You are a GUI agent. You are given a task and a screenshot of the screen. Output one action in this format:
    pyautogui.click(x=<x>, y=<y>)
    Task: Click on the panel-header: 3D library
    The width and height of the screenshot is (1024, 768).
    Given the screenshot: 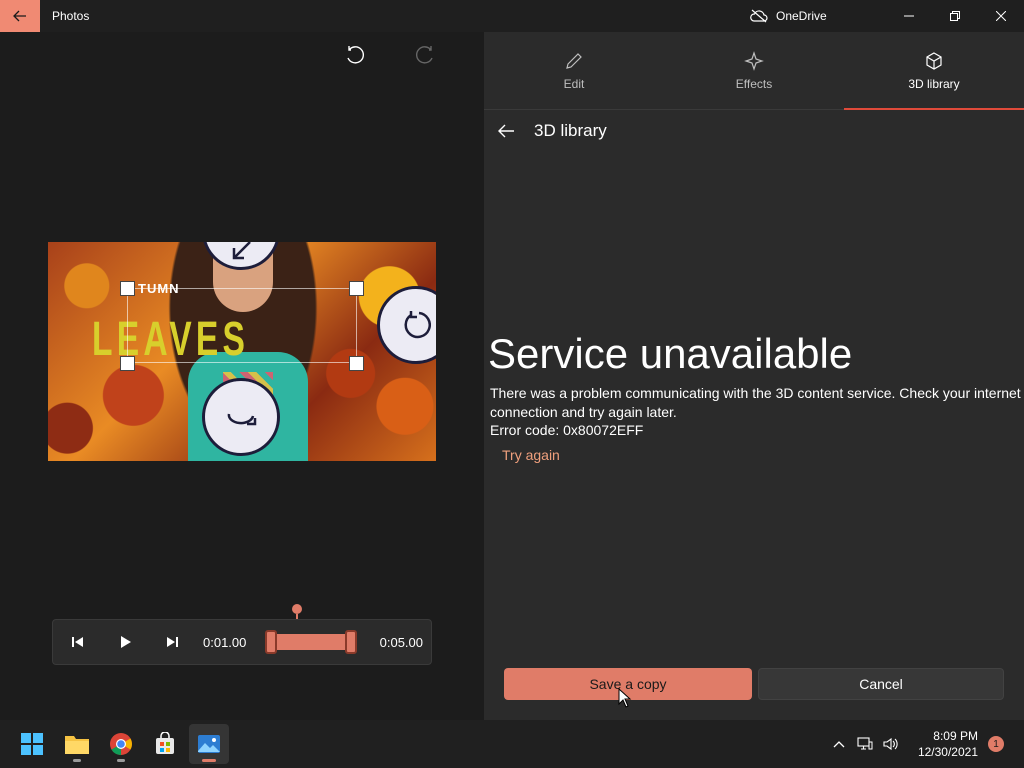 What is the action you would take?
    pyautogui.click(x=754, y=131)
    